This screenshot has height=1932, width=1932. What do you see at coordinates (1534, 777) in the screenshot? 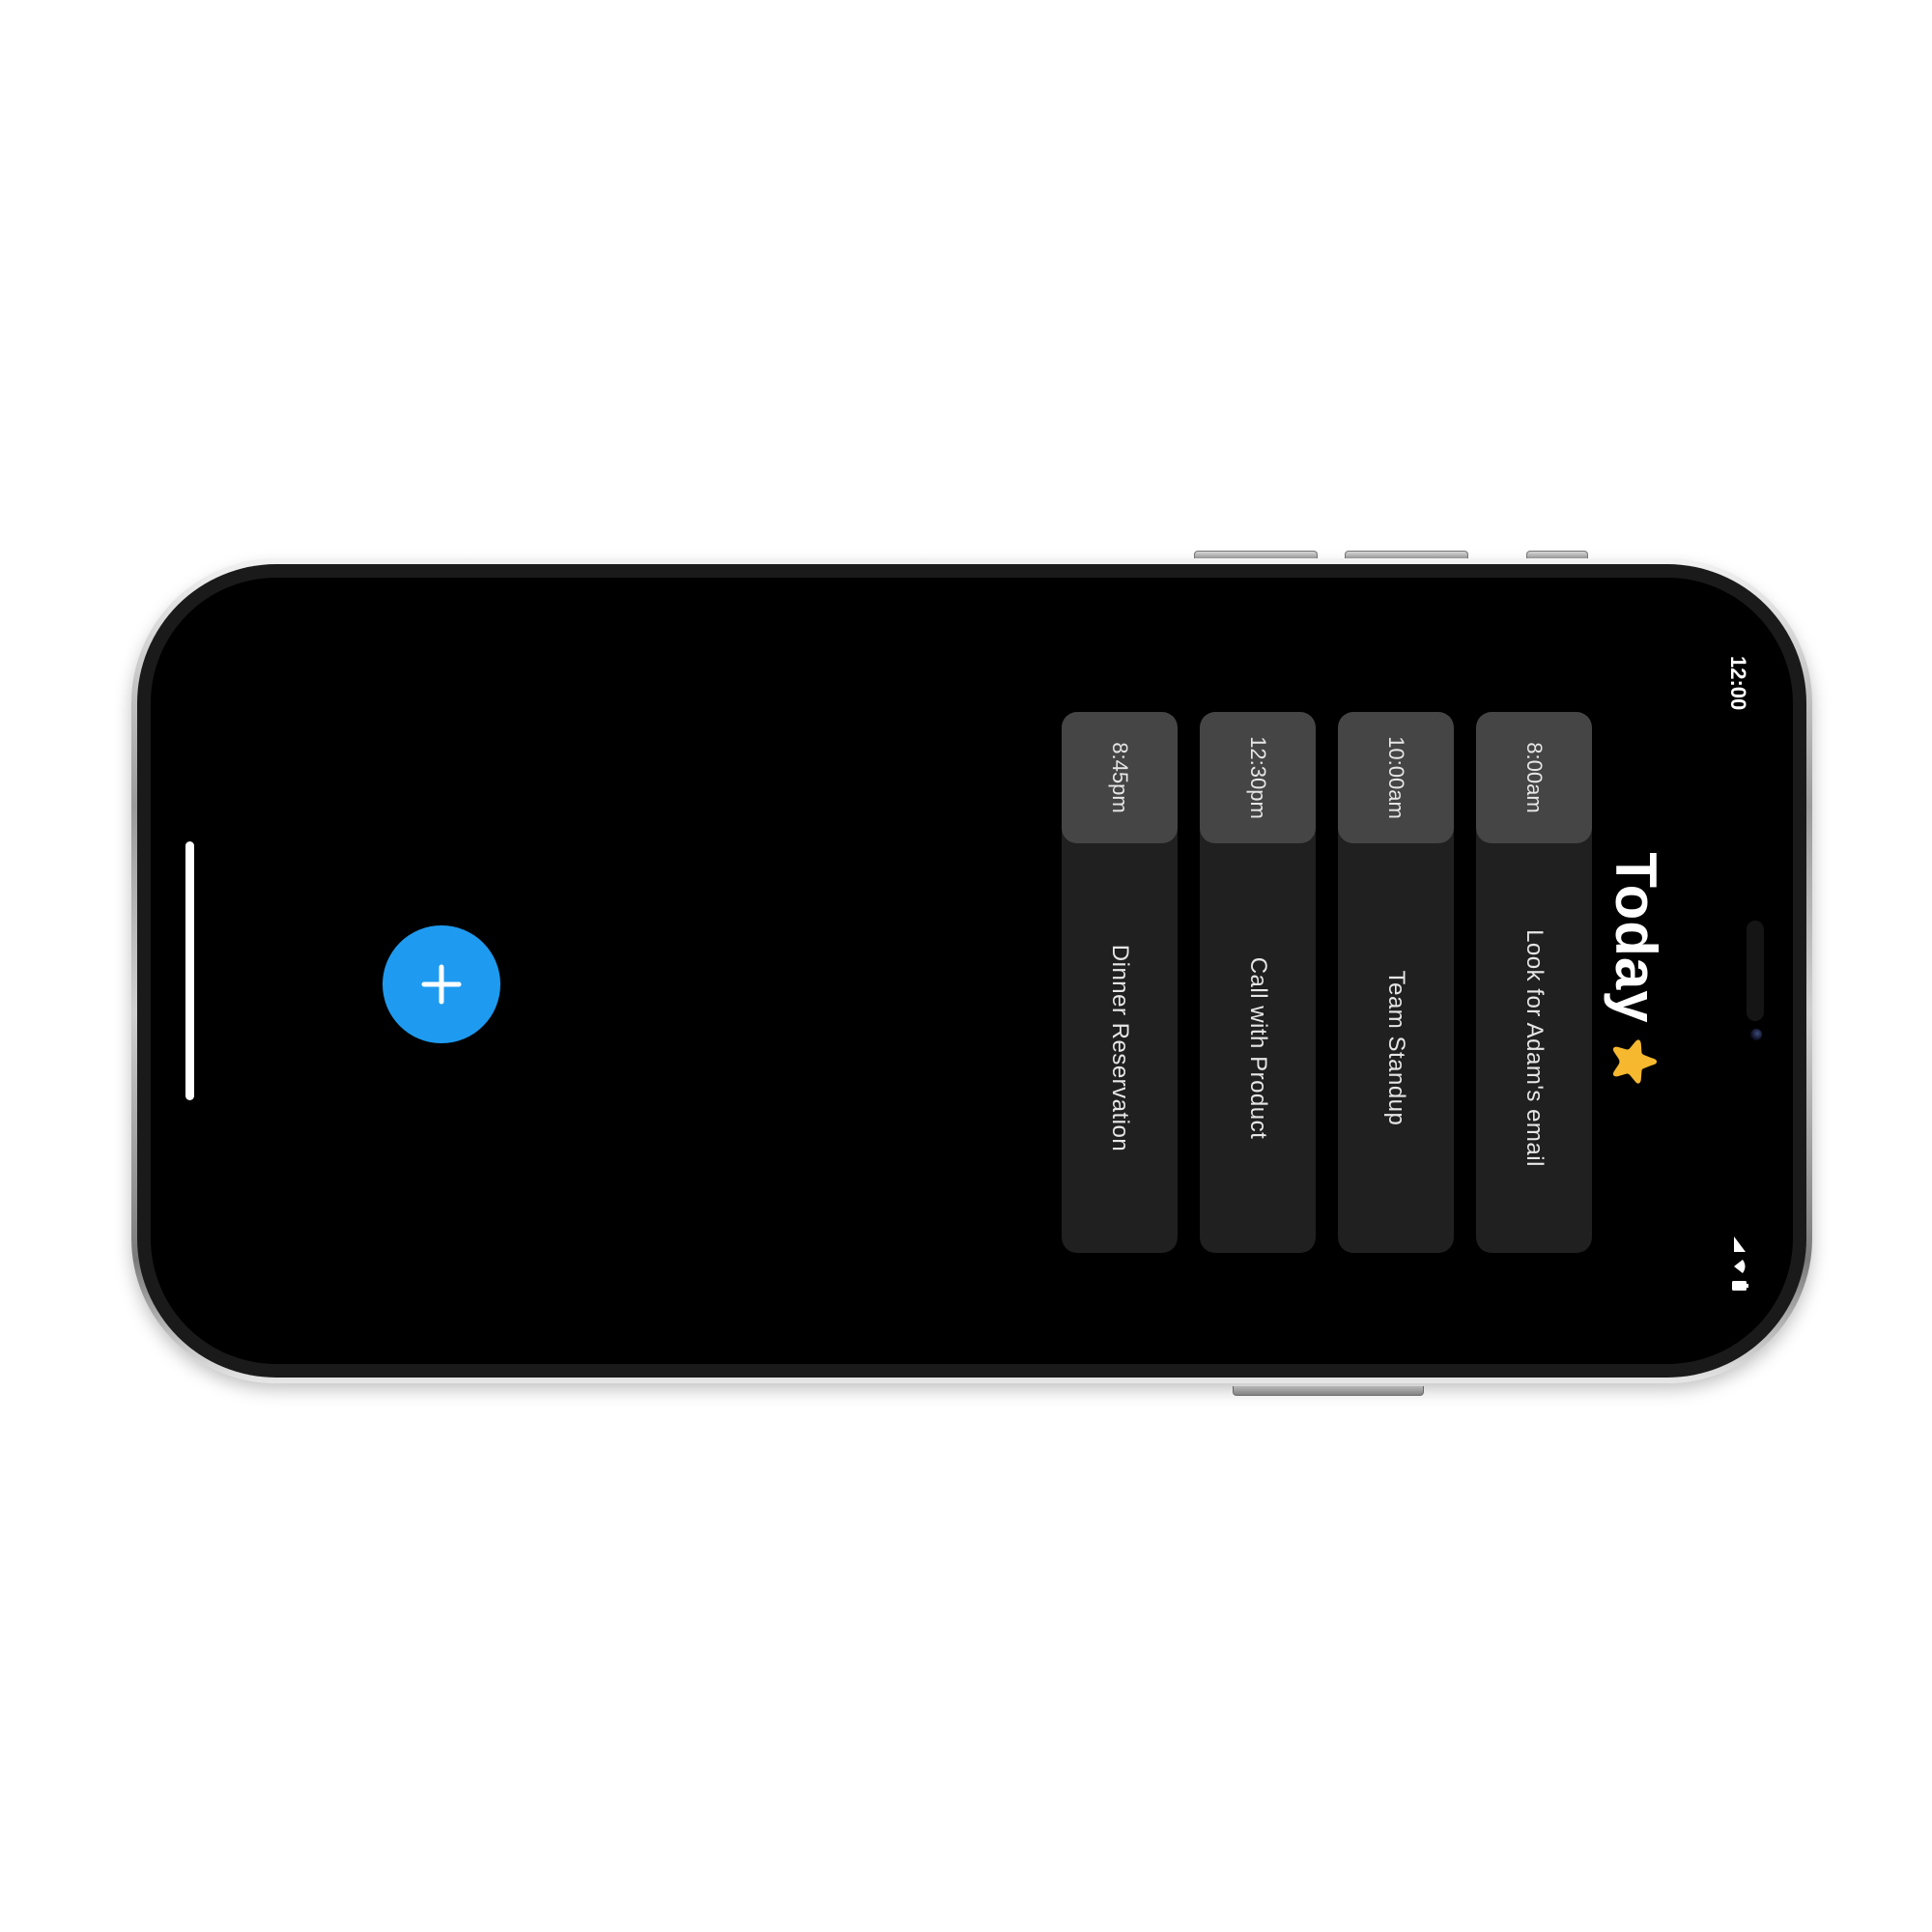
I see `item-time: 8:00am` at bounding box center [1534, 777].